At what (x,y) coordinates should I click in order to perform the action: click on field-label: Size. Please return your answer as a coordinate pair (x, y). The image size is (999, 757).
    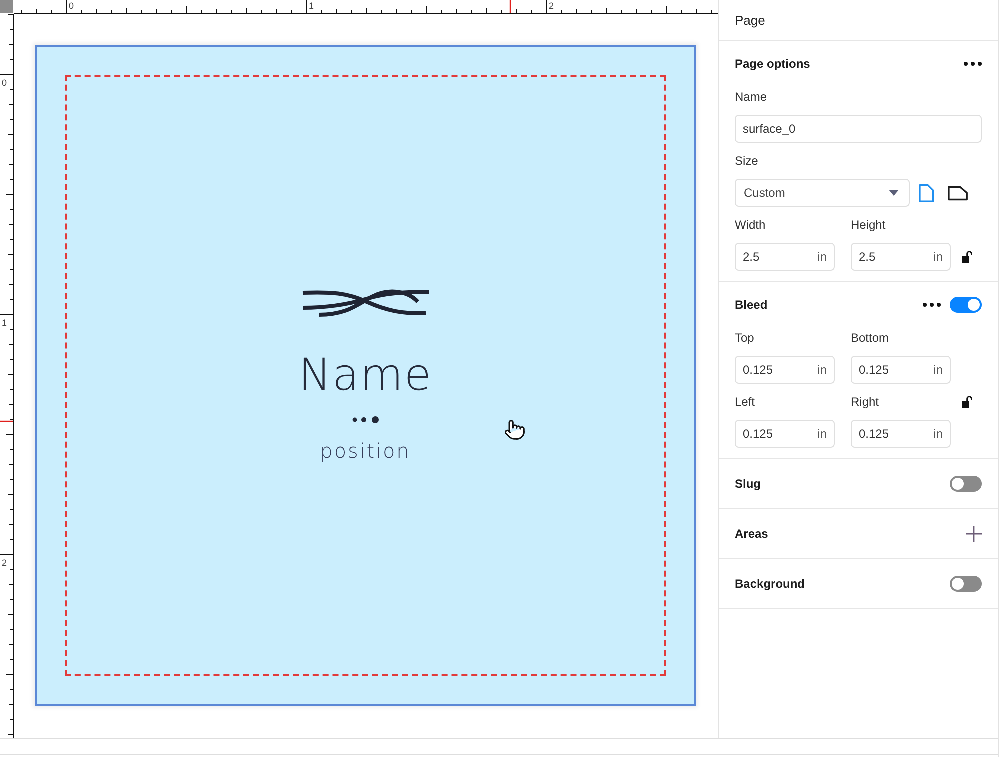
    Looking at the image, I should click on (747, 161).